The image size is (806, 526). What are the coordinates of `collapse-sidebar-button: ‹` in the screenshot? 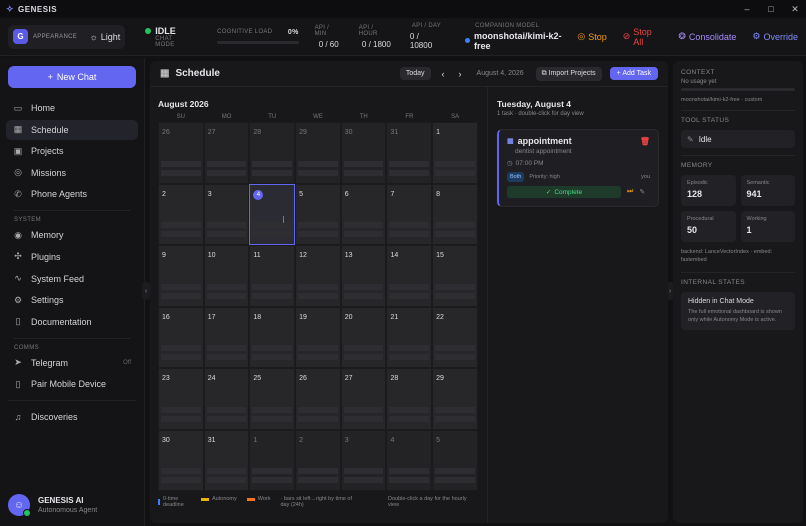 It's located at (146, 291).